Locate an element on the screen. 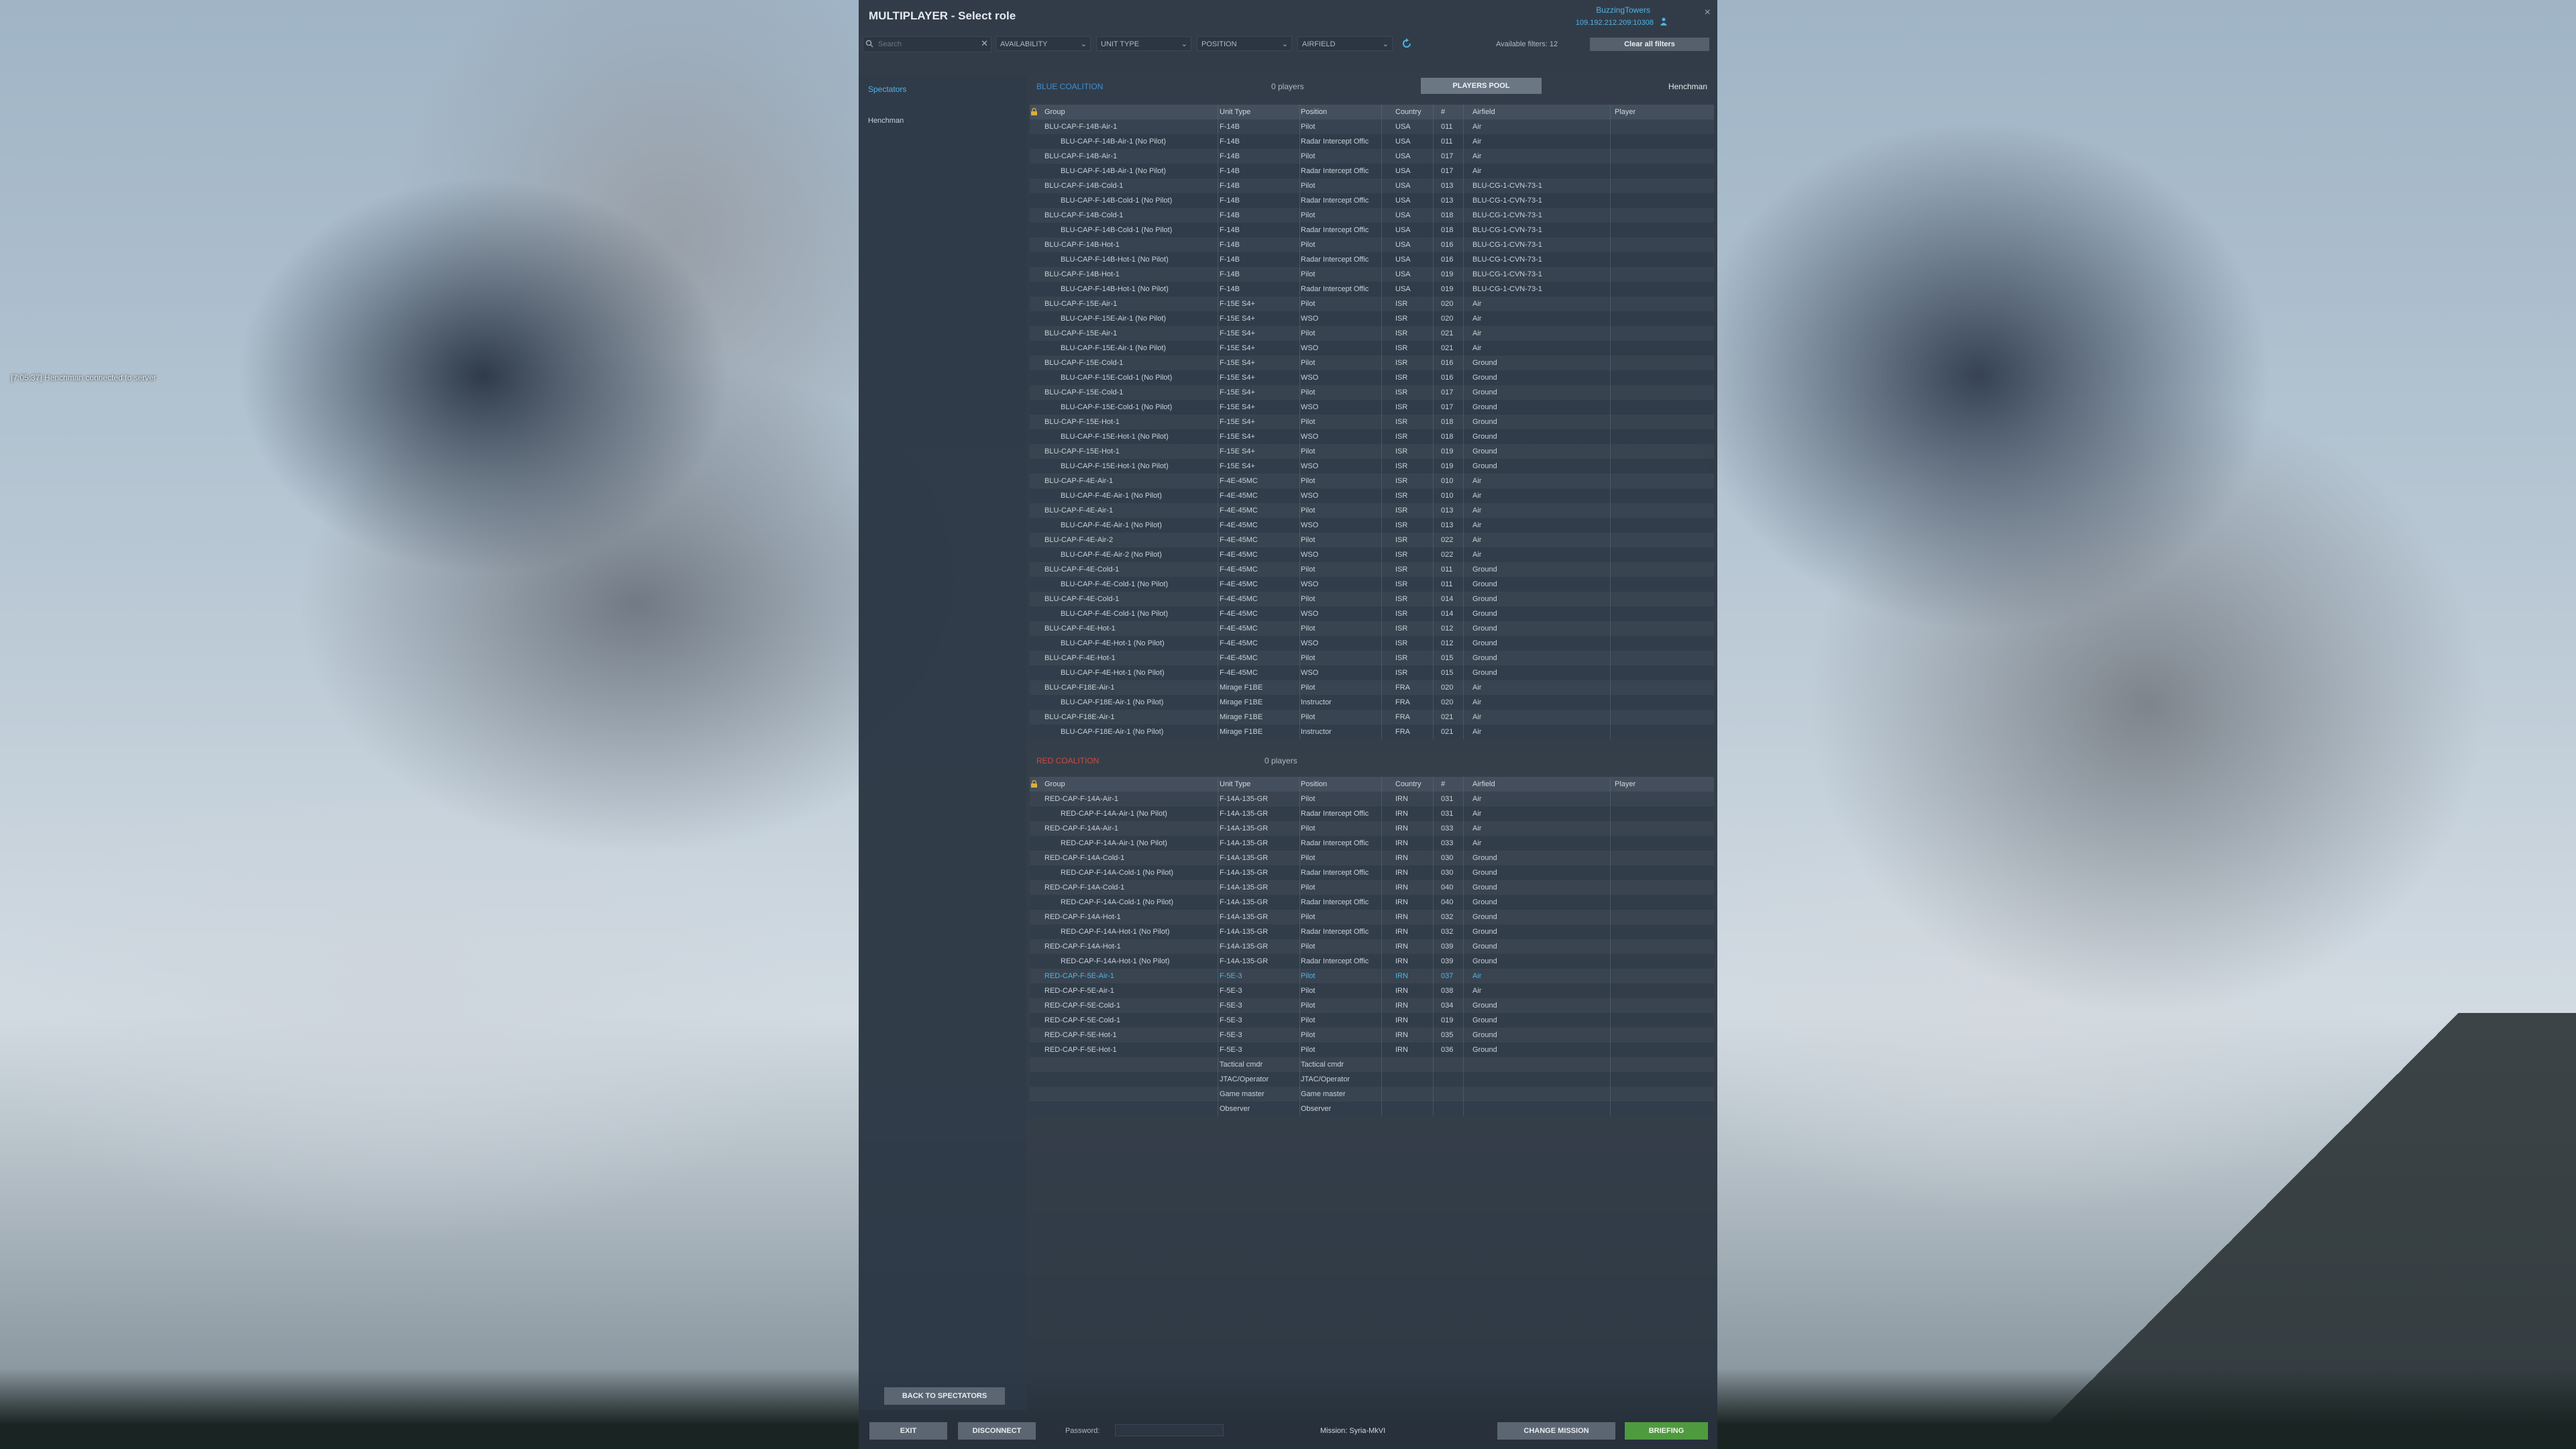 Image resolution: width=2576 pixels, height=1449 pixels. table-row: Observer Observer is located at coordinates (1372, 1109).